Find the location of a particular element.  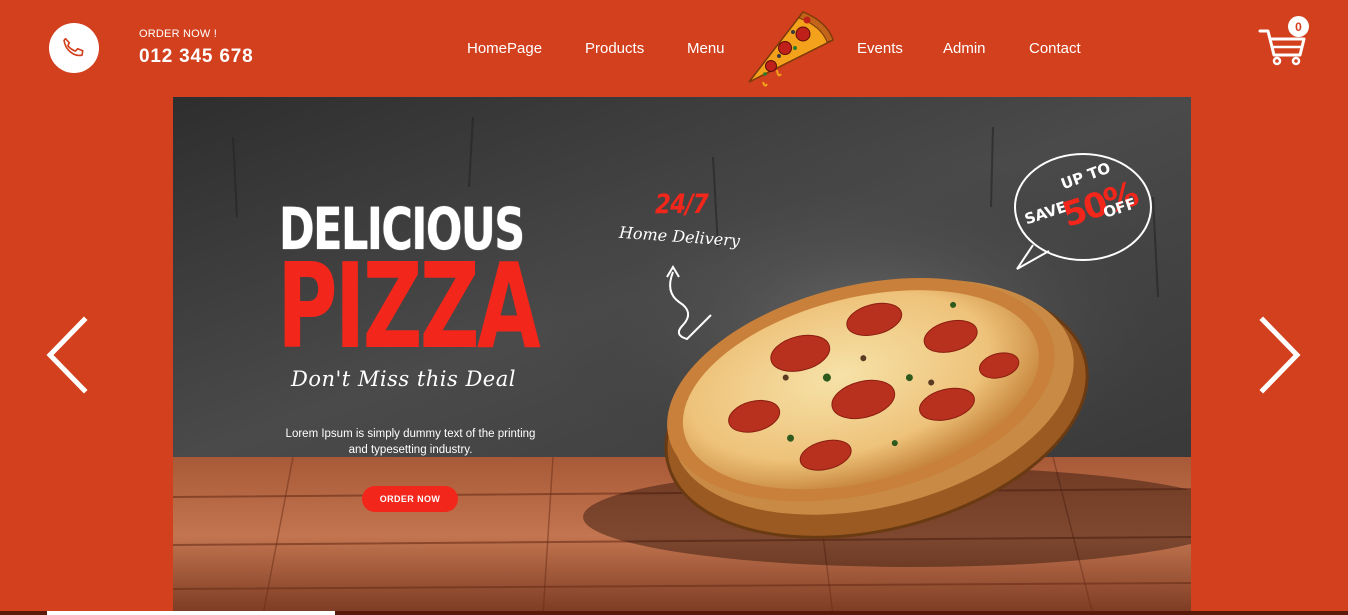

nav-contact: Contact is located at coordinates (1055, 48).